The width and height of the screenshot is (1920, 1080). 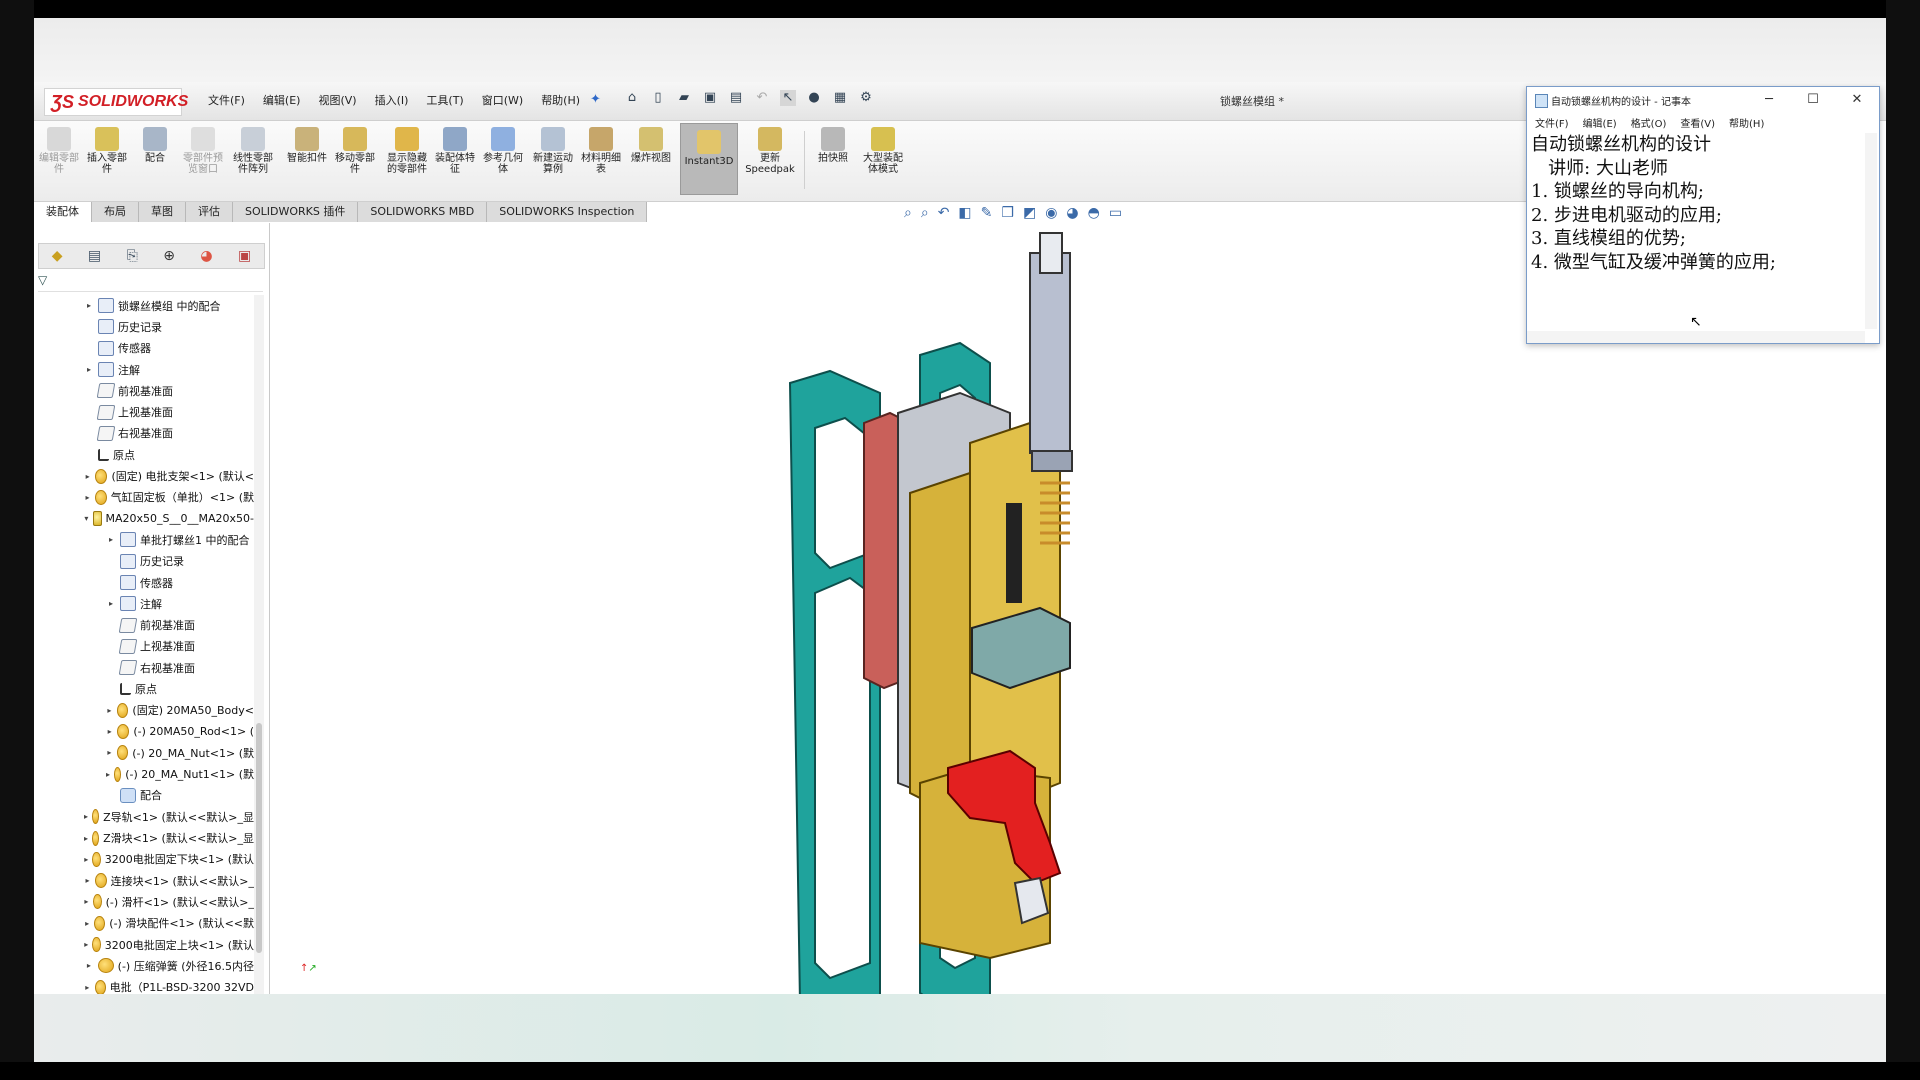 I want to click on tree-item: ▸ Z导轨<1> (默认<<默认>_显, so click(x=144, y=816).